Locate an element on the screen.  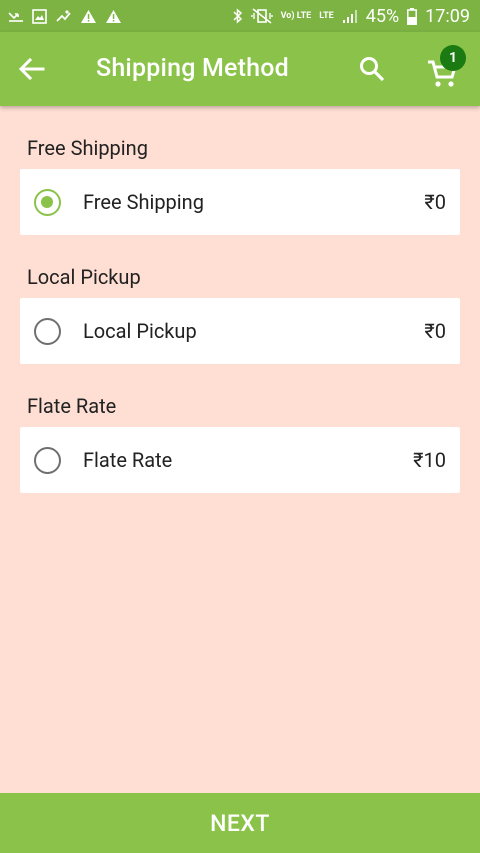
battery-icon is located at coordinates (412, 16).